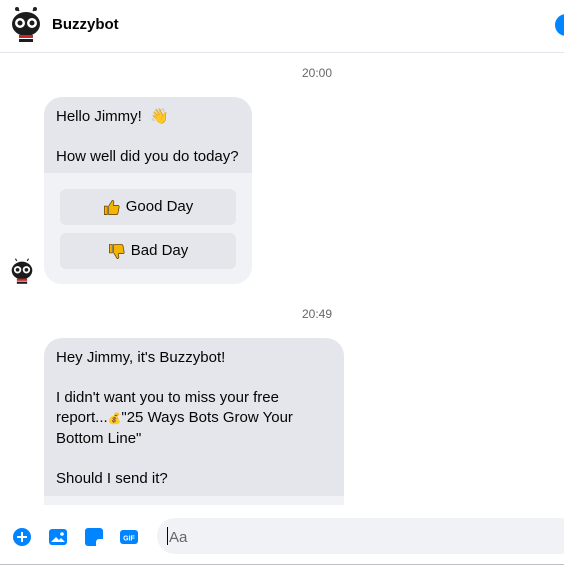 This screenshot has height=567, width=564. Describe the element at coordinates (99, 116) in the screenshot. I see `greeting-text: Hello Jimmy!` at that location.